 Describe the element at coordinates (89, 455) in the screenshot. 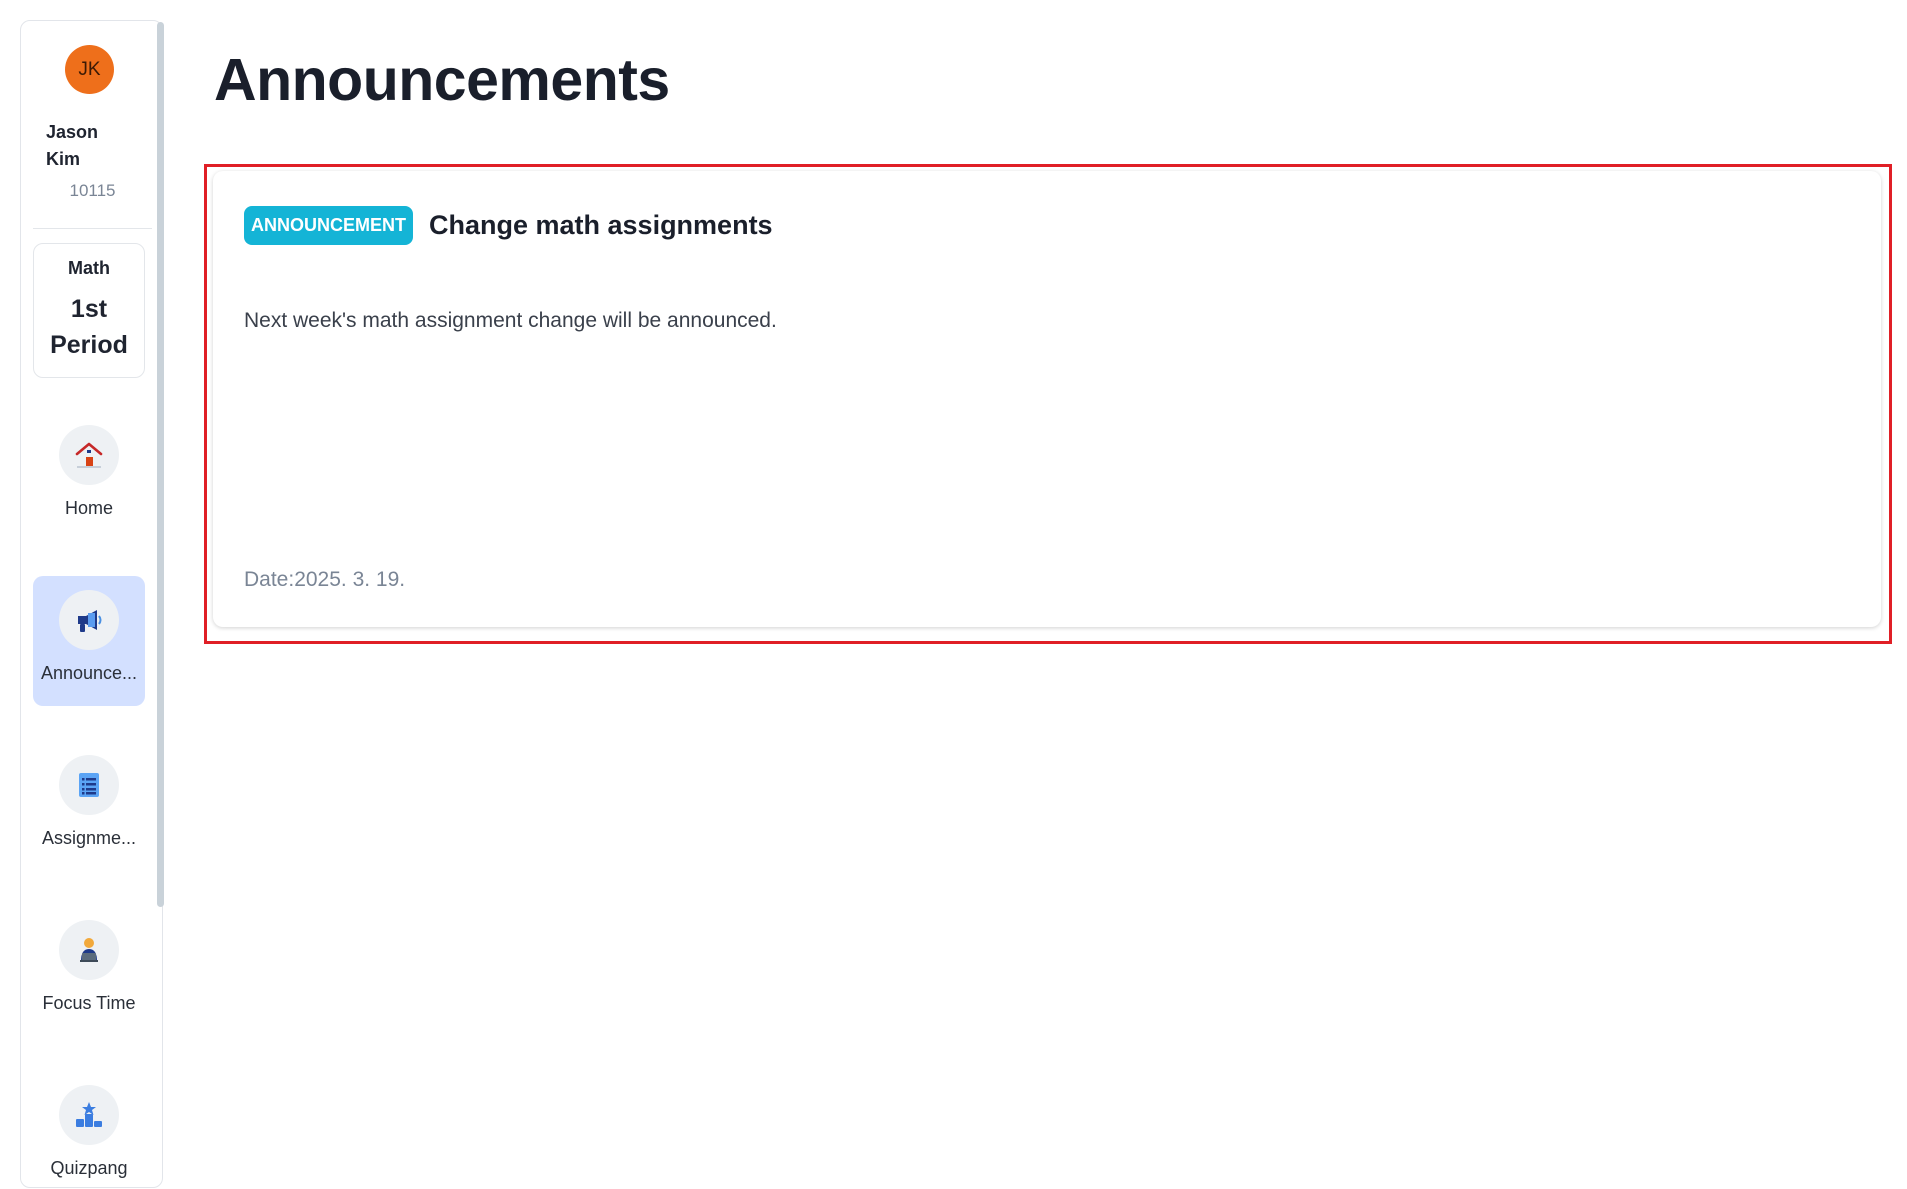

I see `house-icon` at that location.